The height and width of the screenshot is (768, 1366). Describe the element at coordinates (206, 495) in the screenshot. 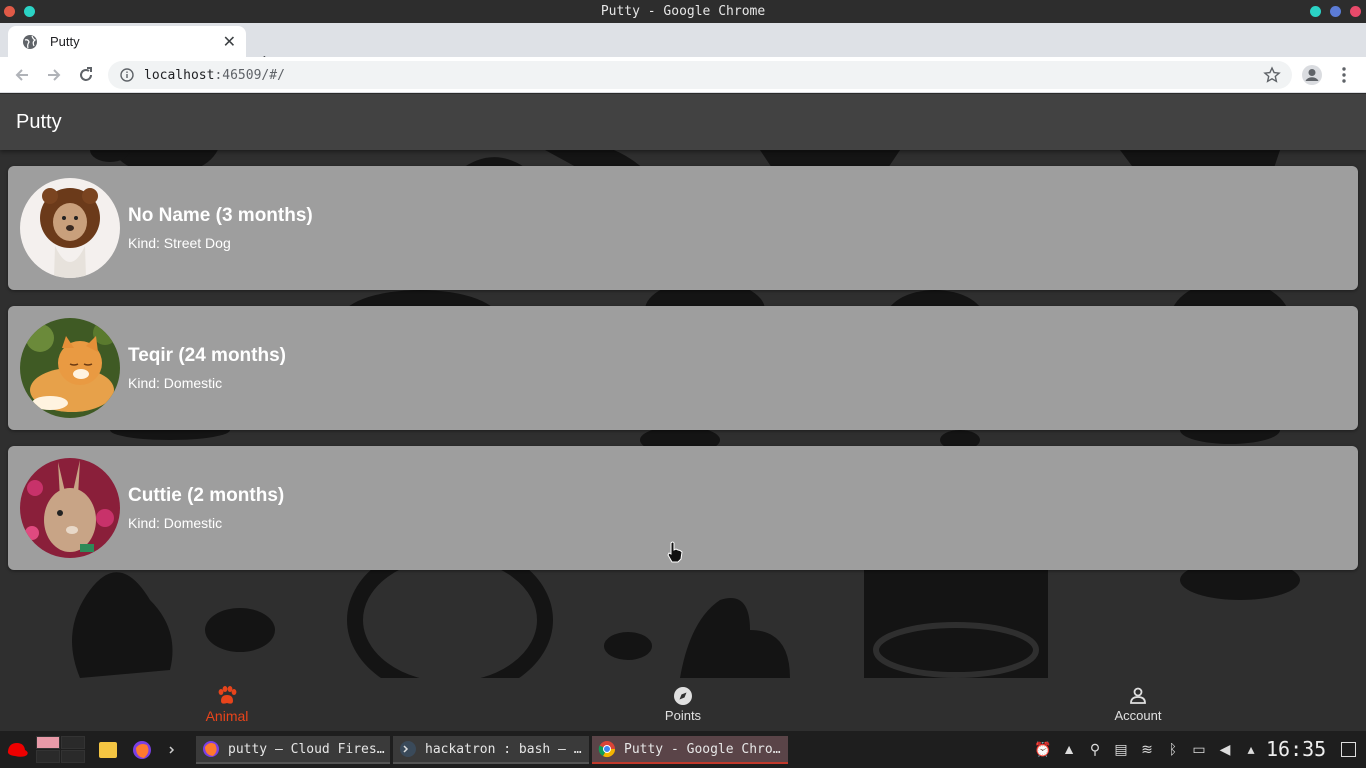

I see `animal-name: Cuttie (2 months)` at that location.